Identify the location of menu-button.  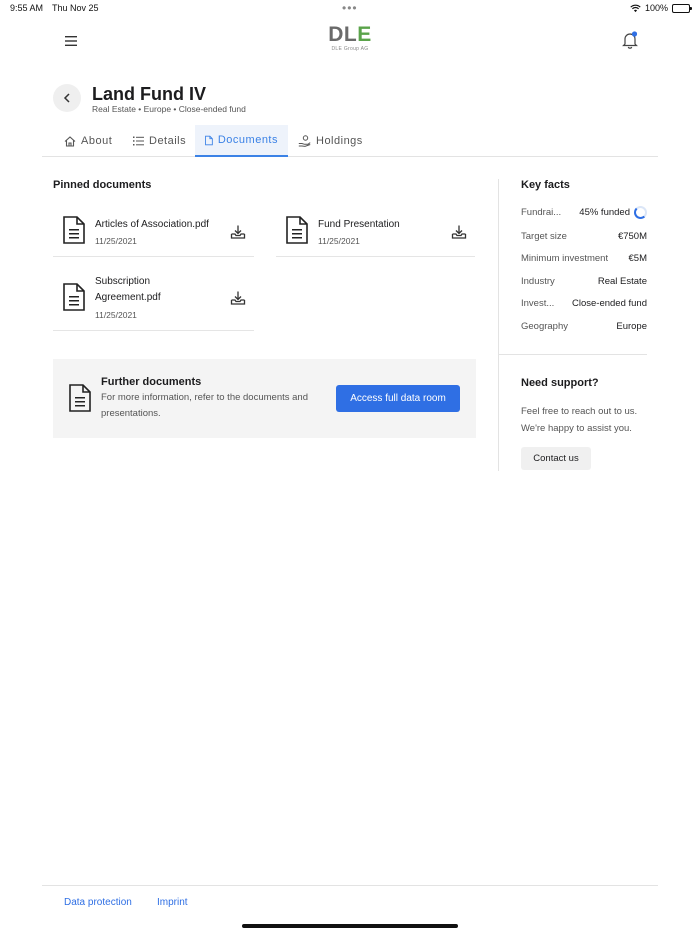
(71, 41).